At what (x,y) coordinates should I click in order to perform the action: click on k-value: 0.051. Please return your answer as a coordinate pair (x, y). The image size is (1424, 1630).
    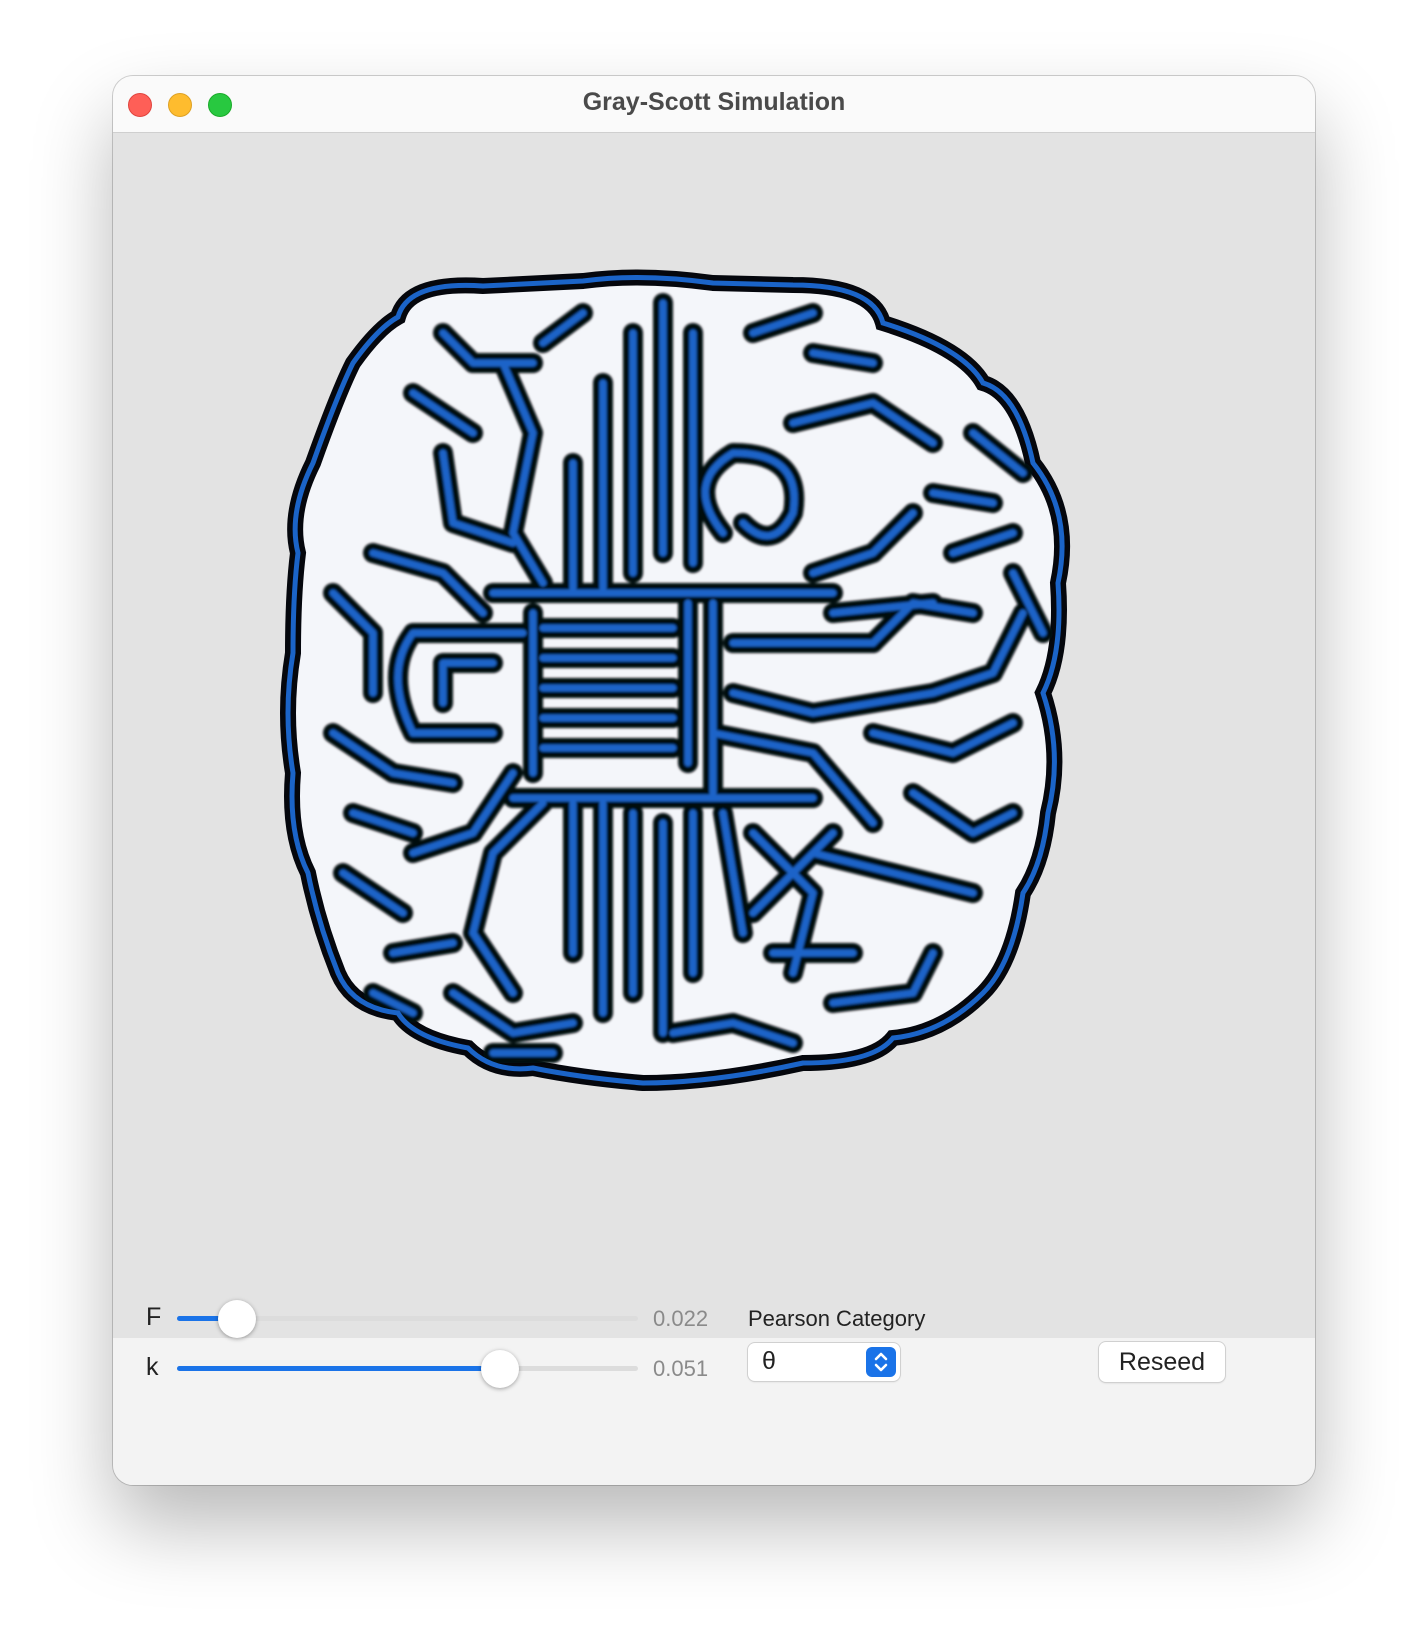
    Looking at the image, I should click on (681, 1368).